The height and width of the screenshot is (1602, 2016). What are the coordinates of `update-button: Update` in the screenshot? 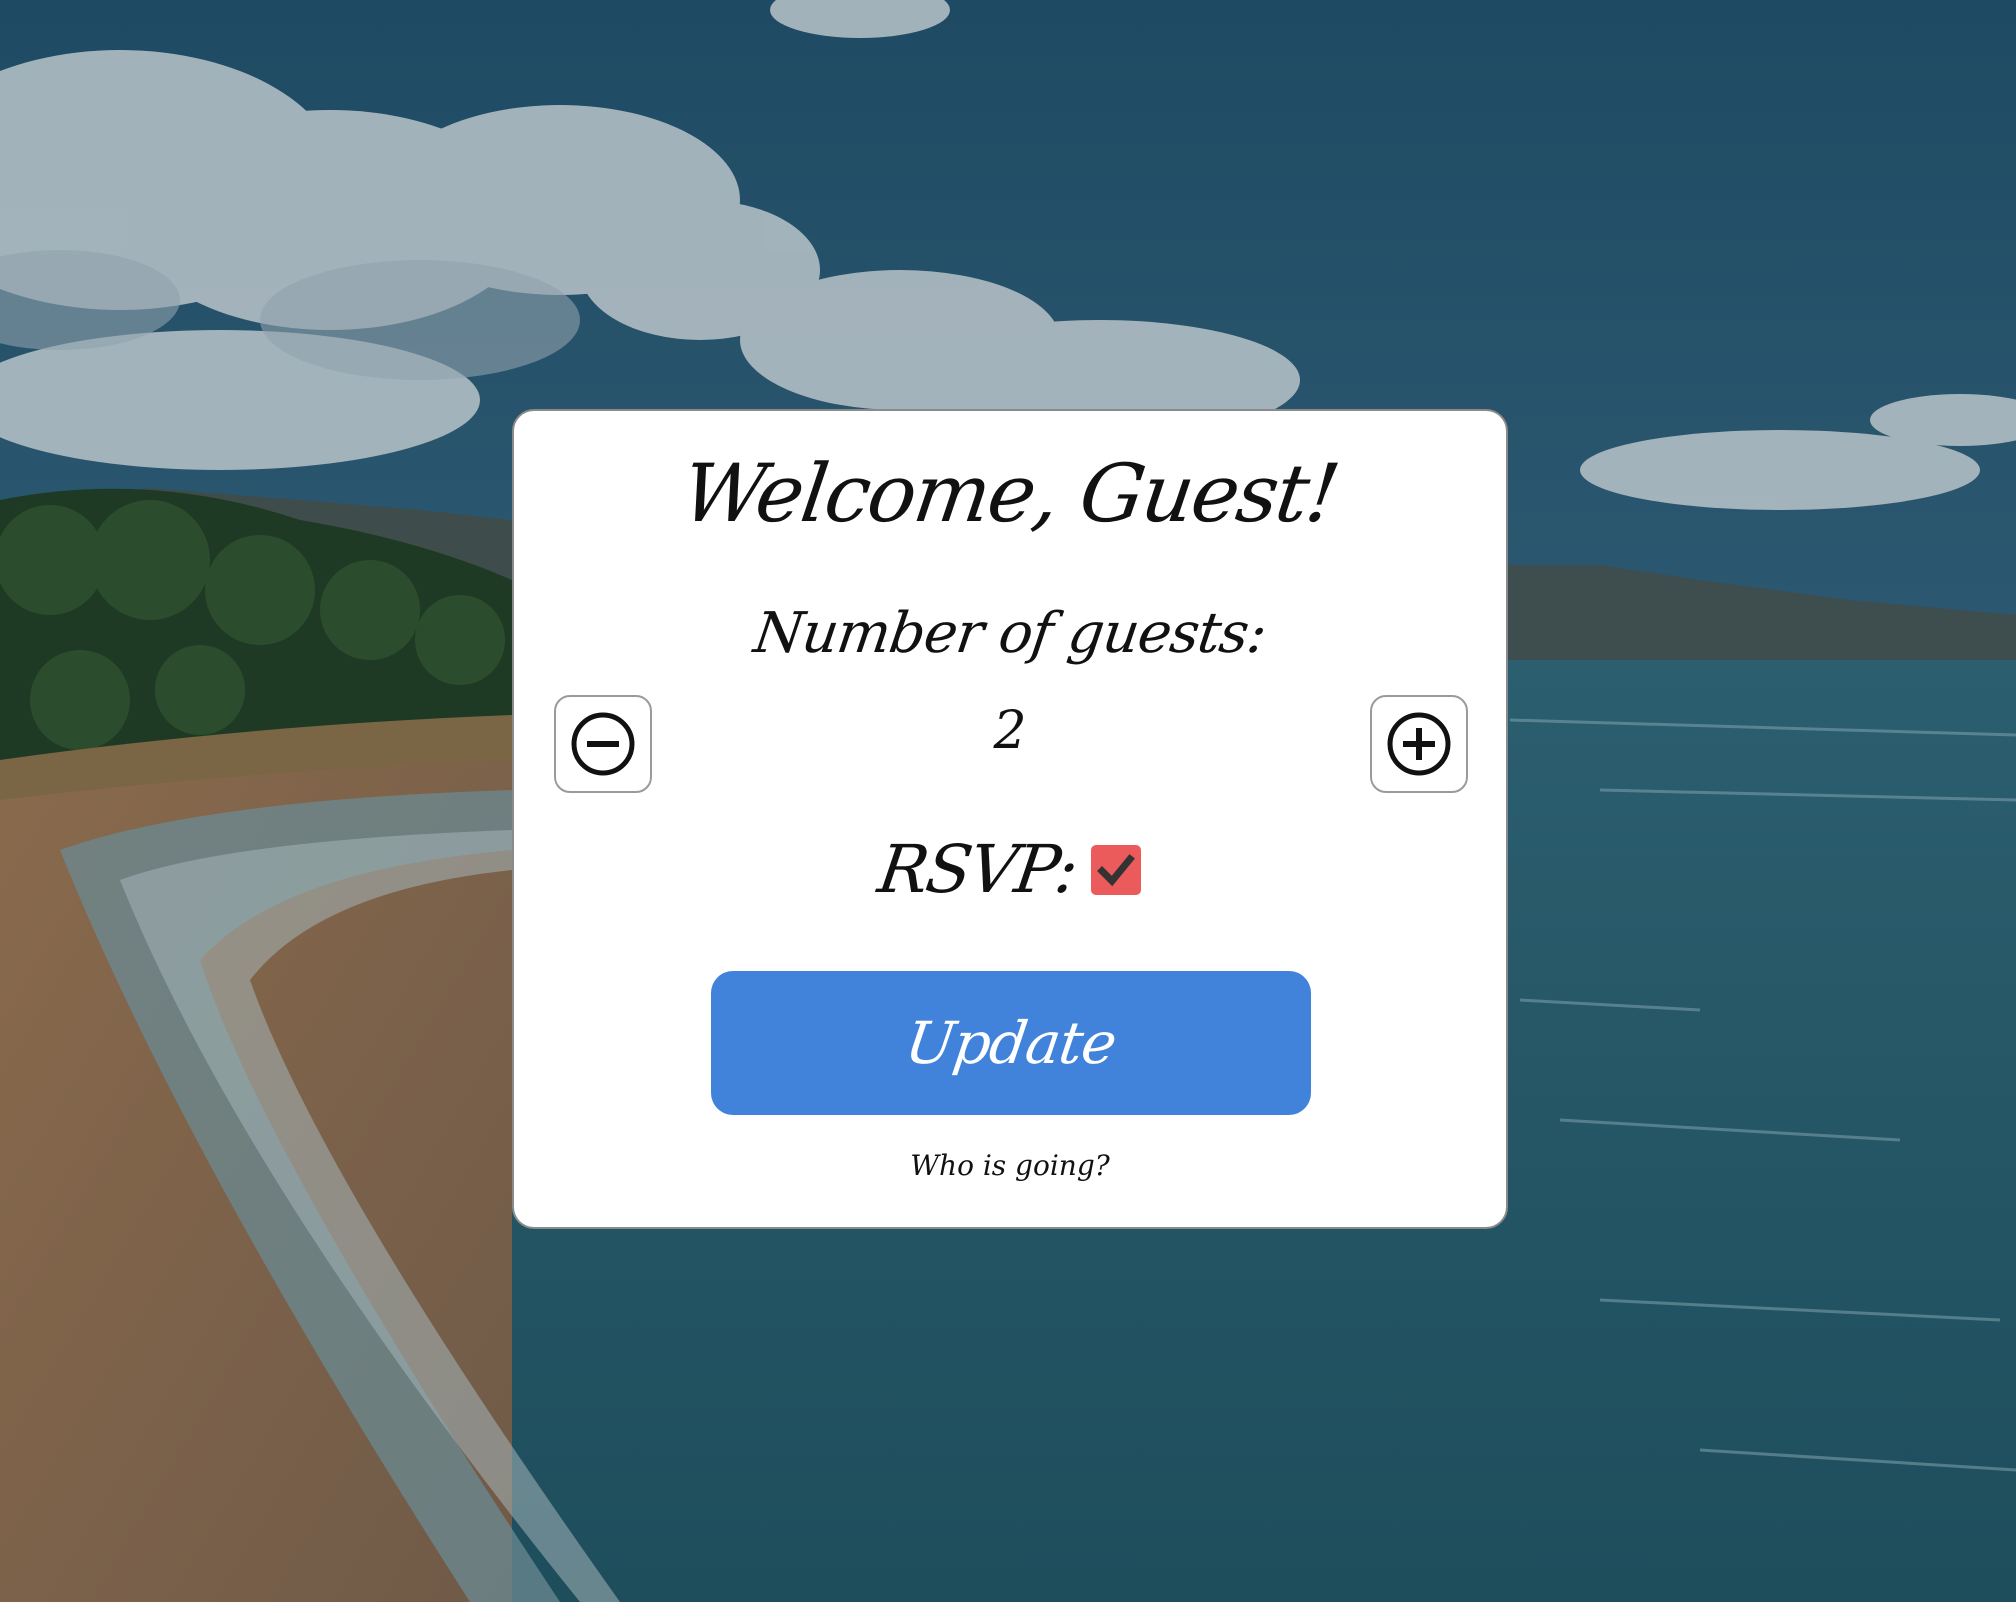 It's located at (1011, 1043).